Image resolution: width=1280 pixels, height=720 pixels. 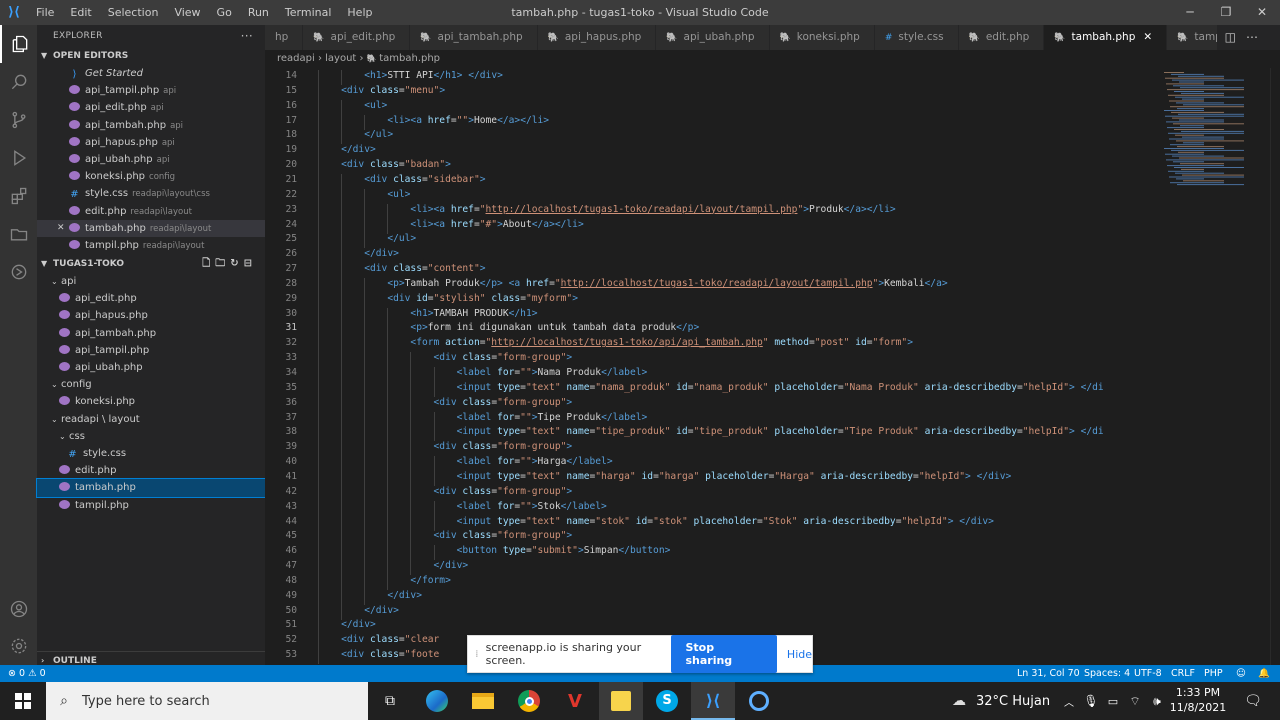 What do you see at coordinates (381, 90) in the screenshot?
I see `code-line: <div class="menu">` at bounding box center [381, 90].